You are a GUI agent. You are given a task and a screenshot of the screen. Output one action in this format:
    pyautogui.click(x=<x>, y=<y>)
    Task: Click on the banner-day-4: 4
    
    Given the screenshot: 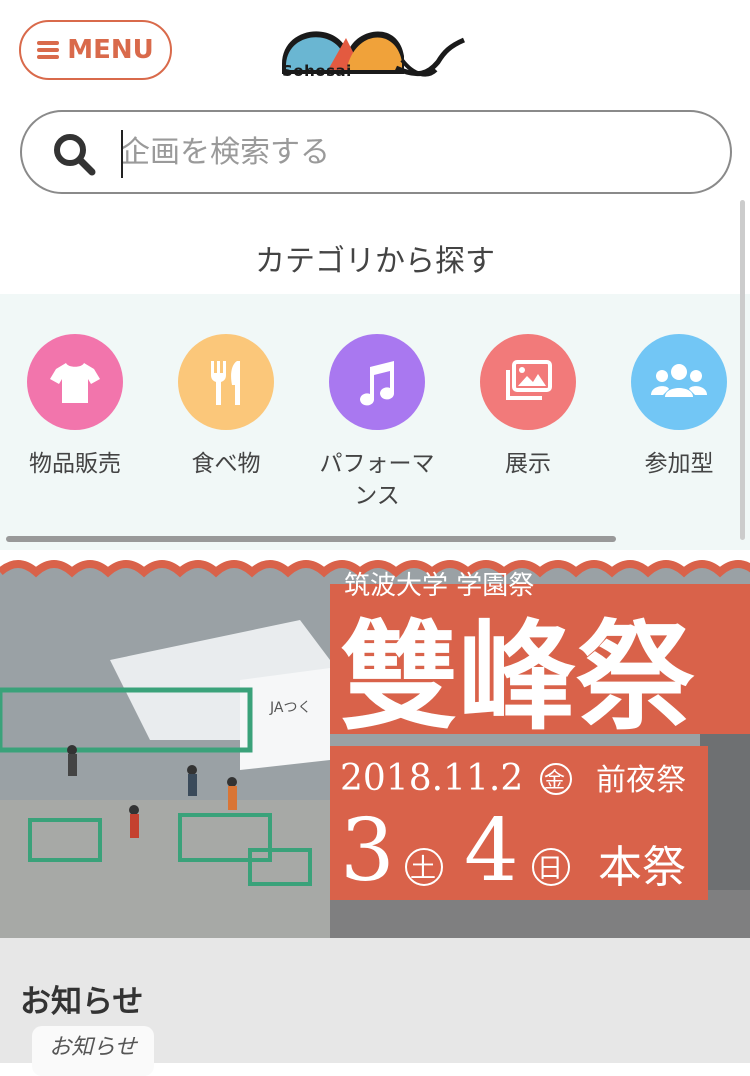 What is the action you would take?
    pyautogui.click(x=491, y=851)
    